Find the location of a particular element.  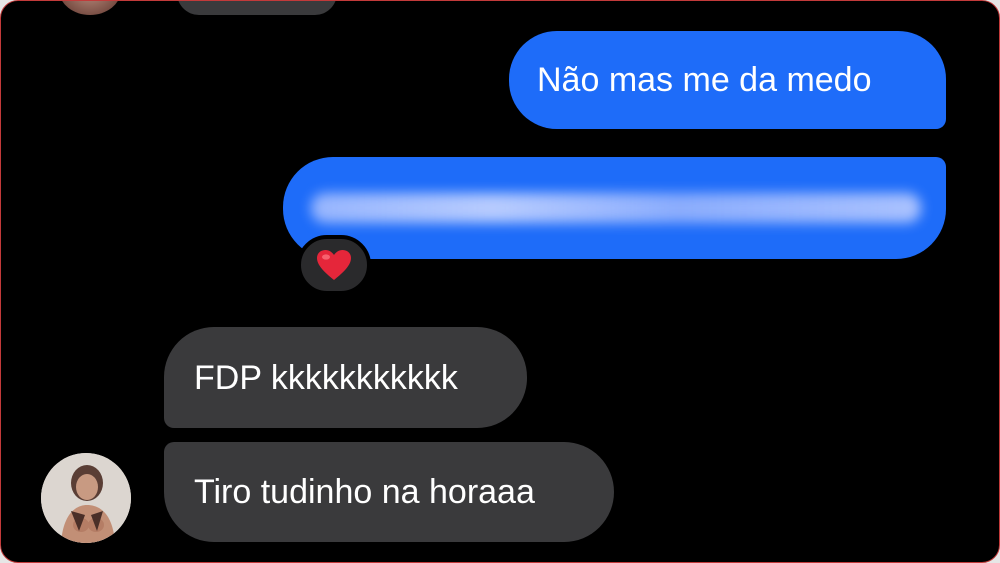

received-message-bubble: Tiro tudinho na horaaa is located at coordinates (389, 492).